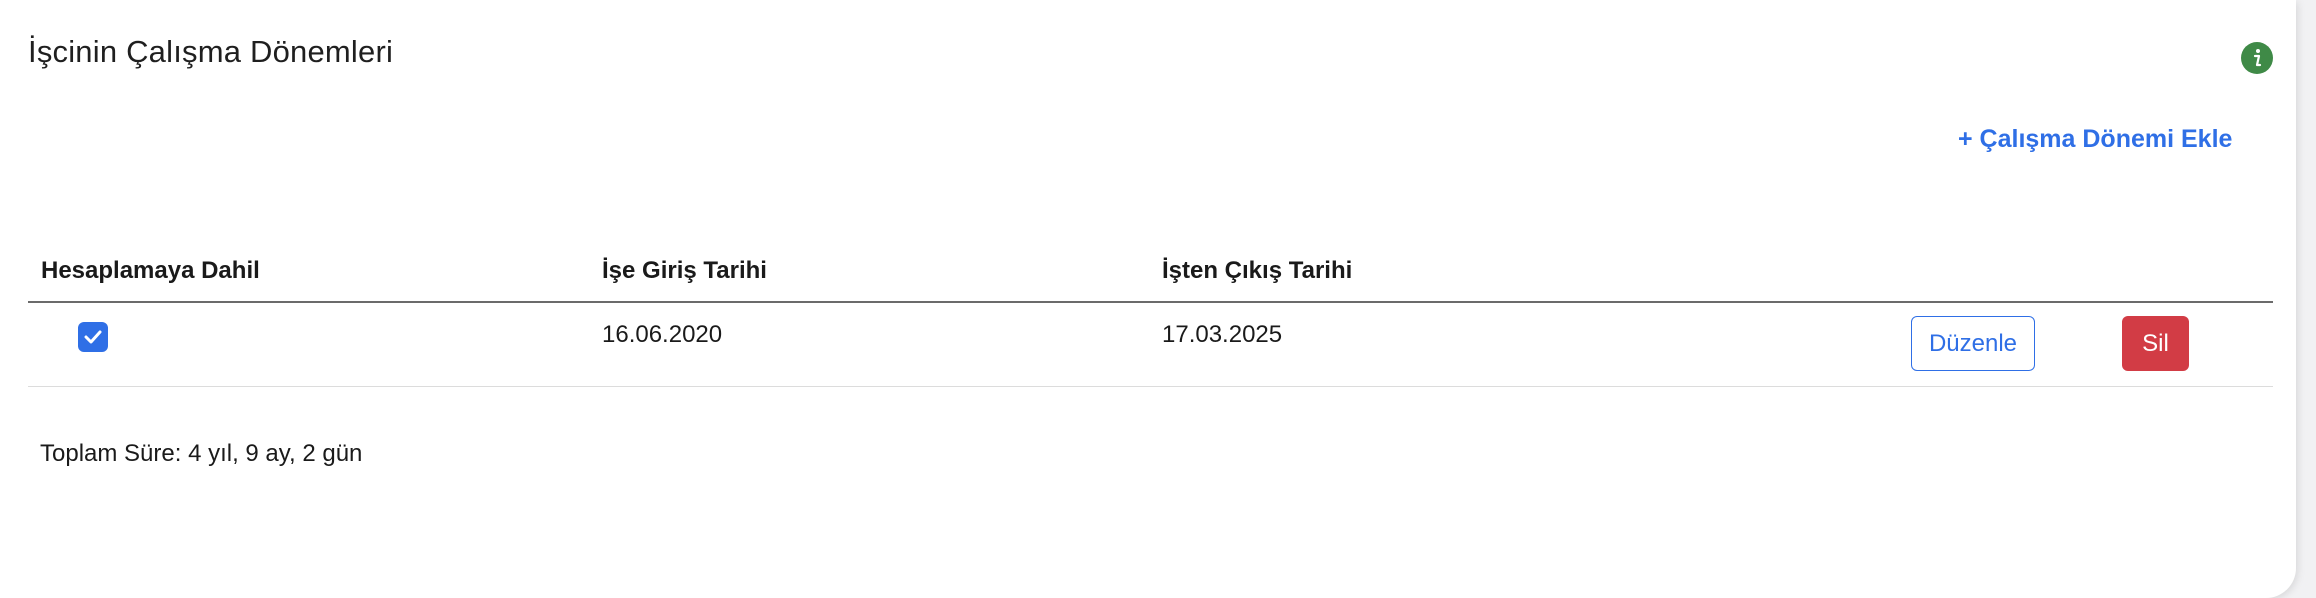 This screenshot has height=598, width=2316. I want to click on table-row: 16.06.2020 17.03.2025 Düzenle Sil, so click(1150, 345).